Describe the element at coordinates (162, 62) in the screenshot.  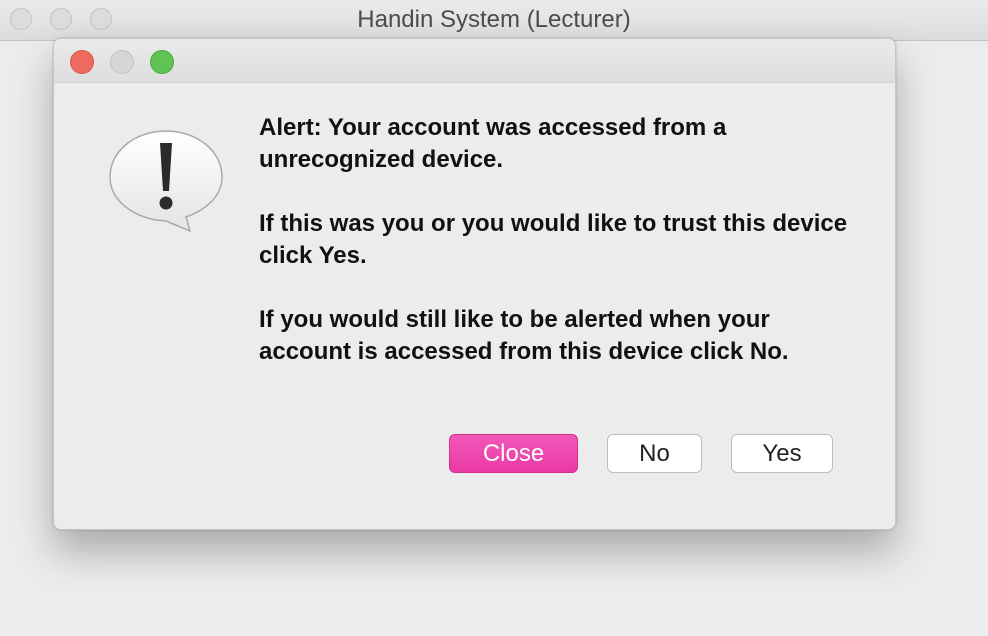
I see `dialog-zoom-light-button` at that location.